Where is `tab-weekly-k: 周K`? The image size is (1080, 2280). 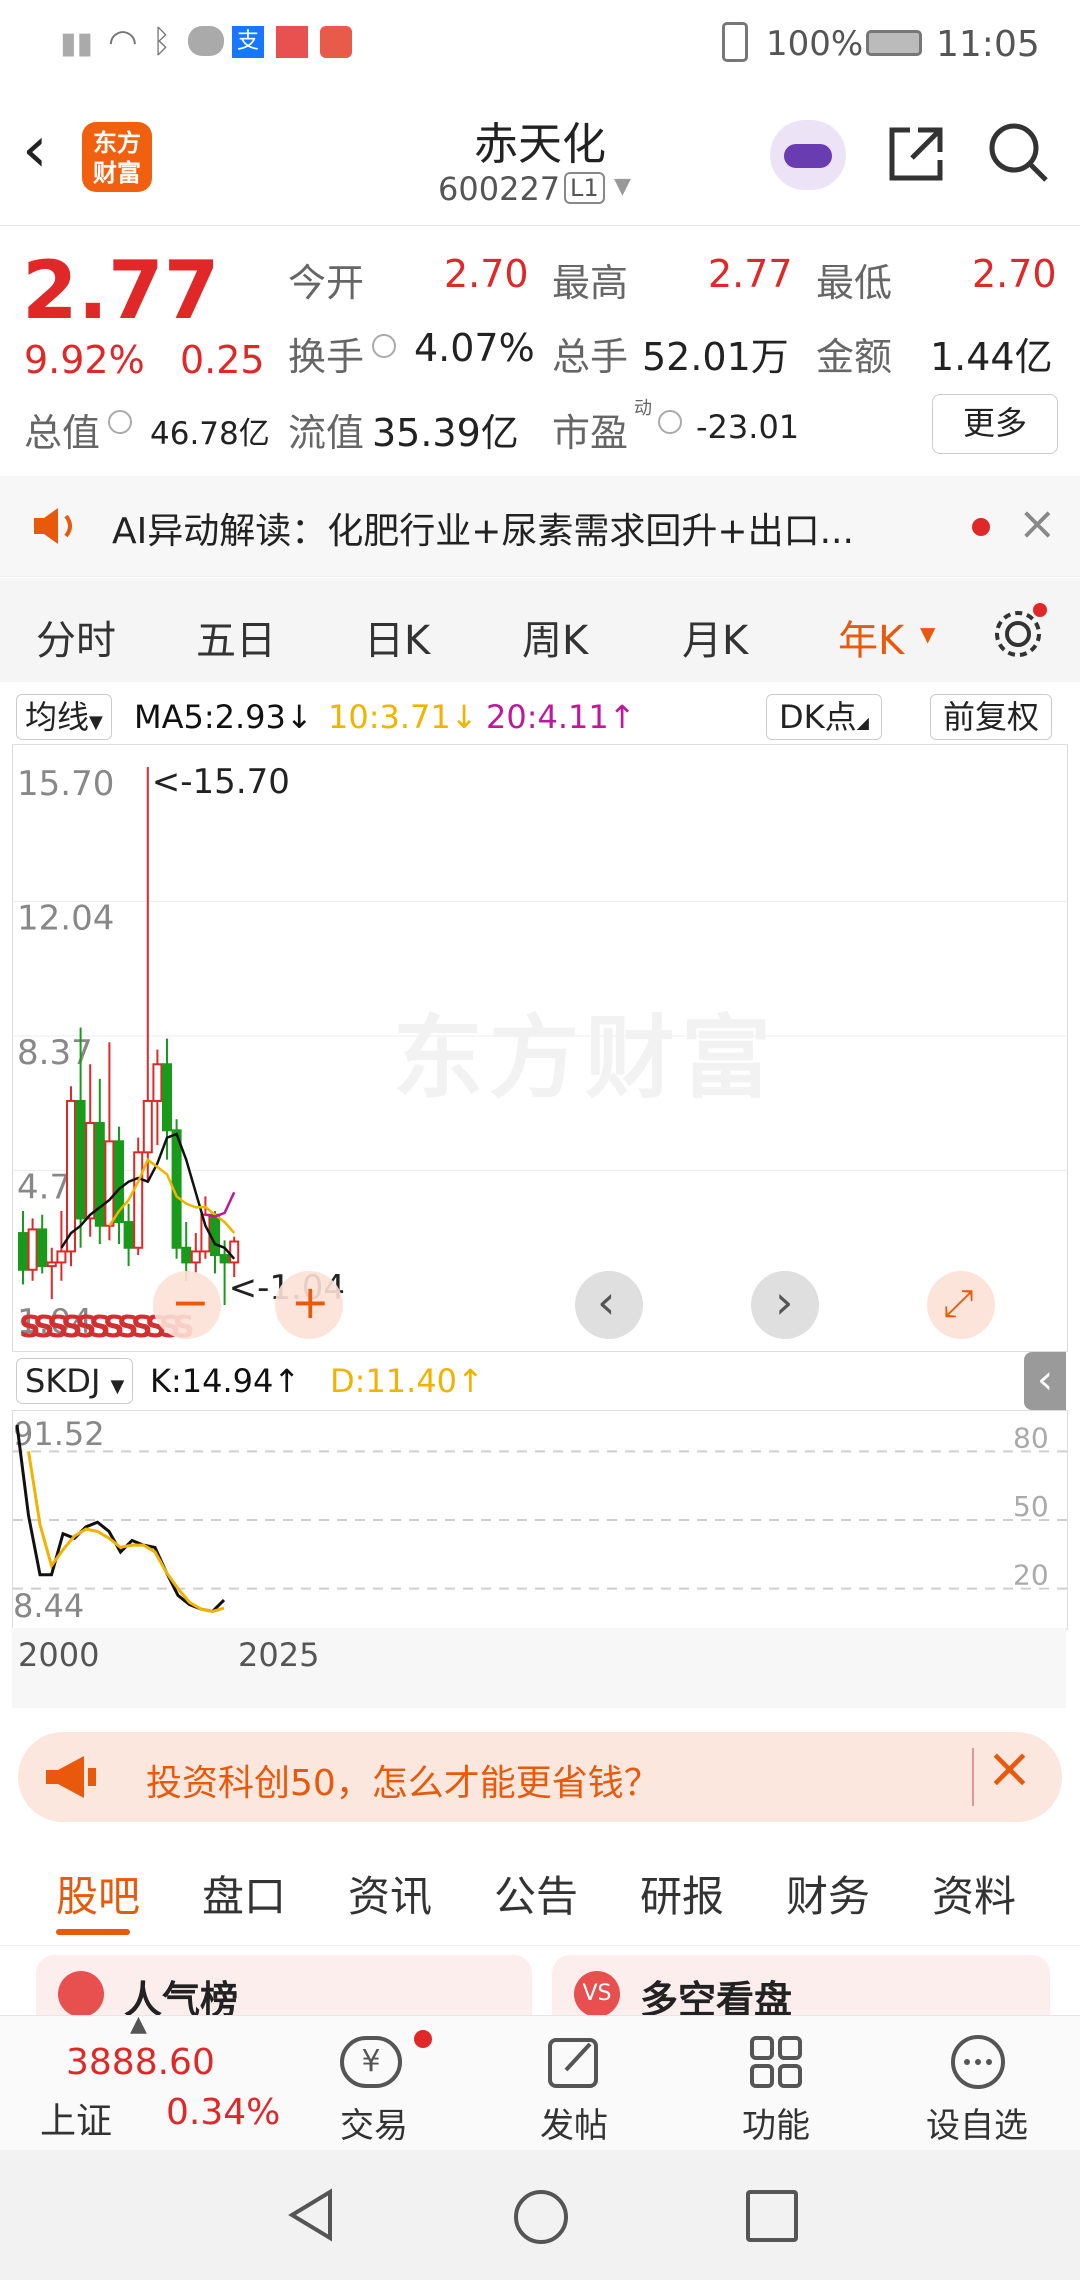
tab-weekly-k: 周K is located at coordinates (555, 637).